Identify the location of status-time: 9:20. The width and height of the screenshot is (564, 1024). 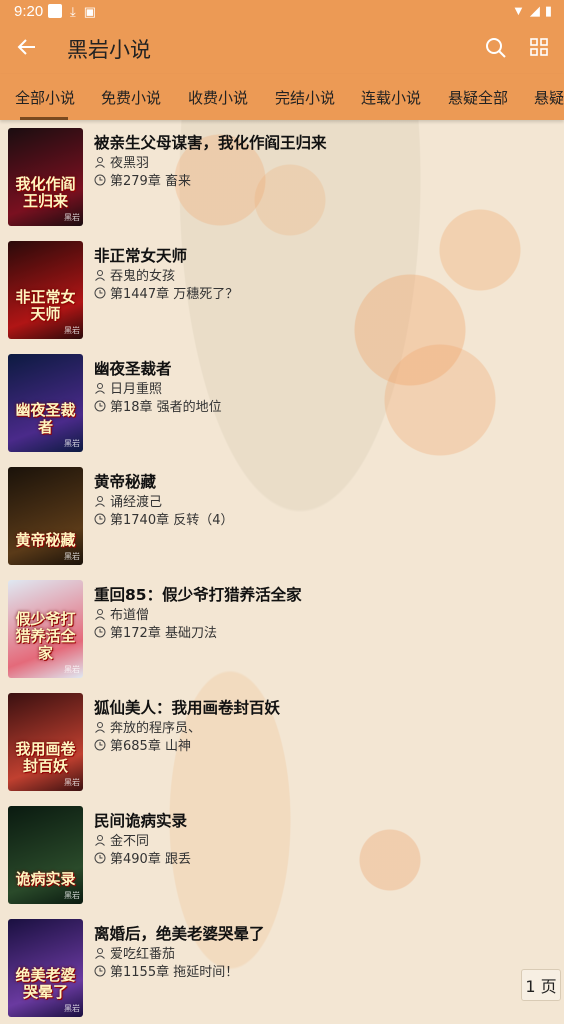
(29, 11).